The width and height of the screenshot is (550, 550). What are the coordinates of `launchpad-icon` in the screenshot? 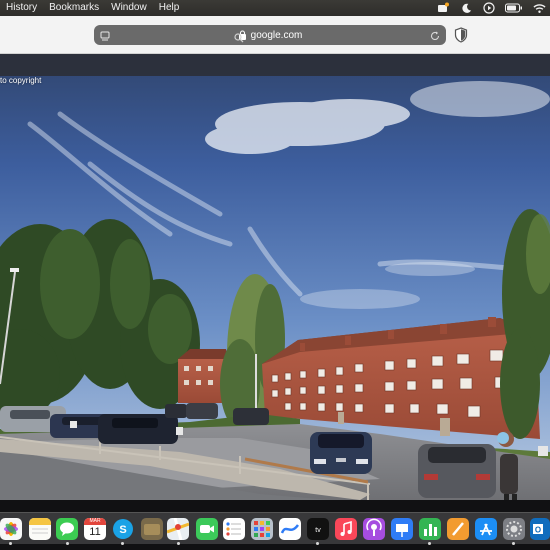 It's located at (262, 529).